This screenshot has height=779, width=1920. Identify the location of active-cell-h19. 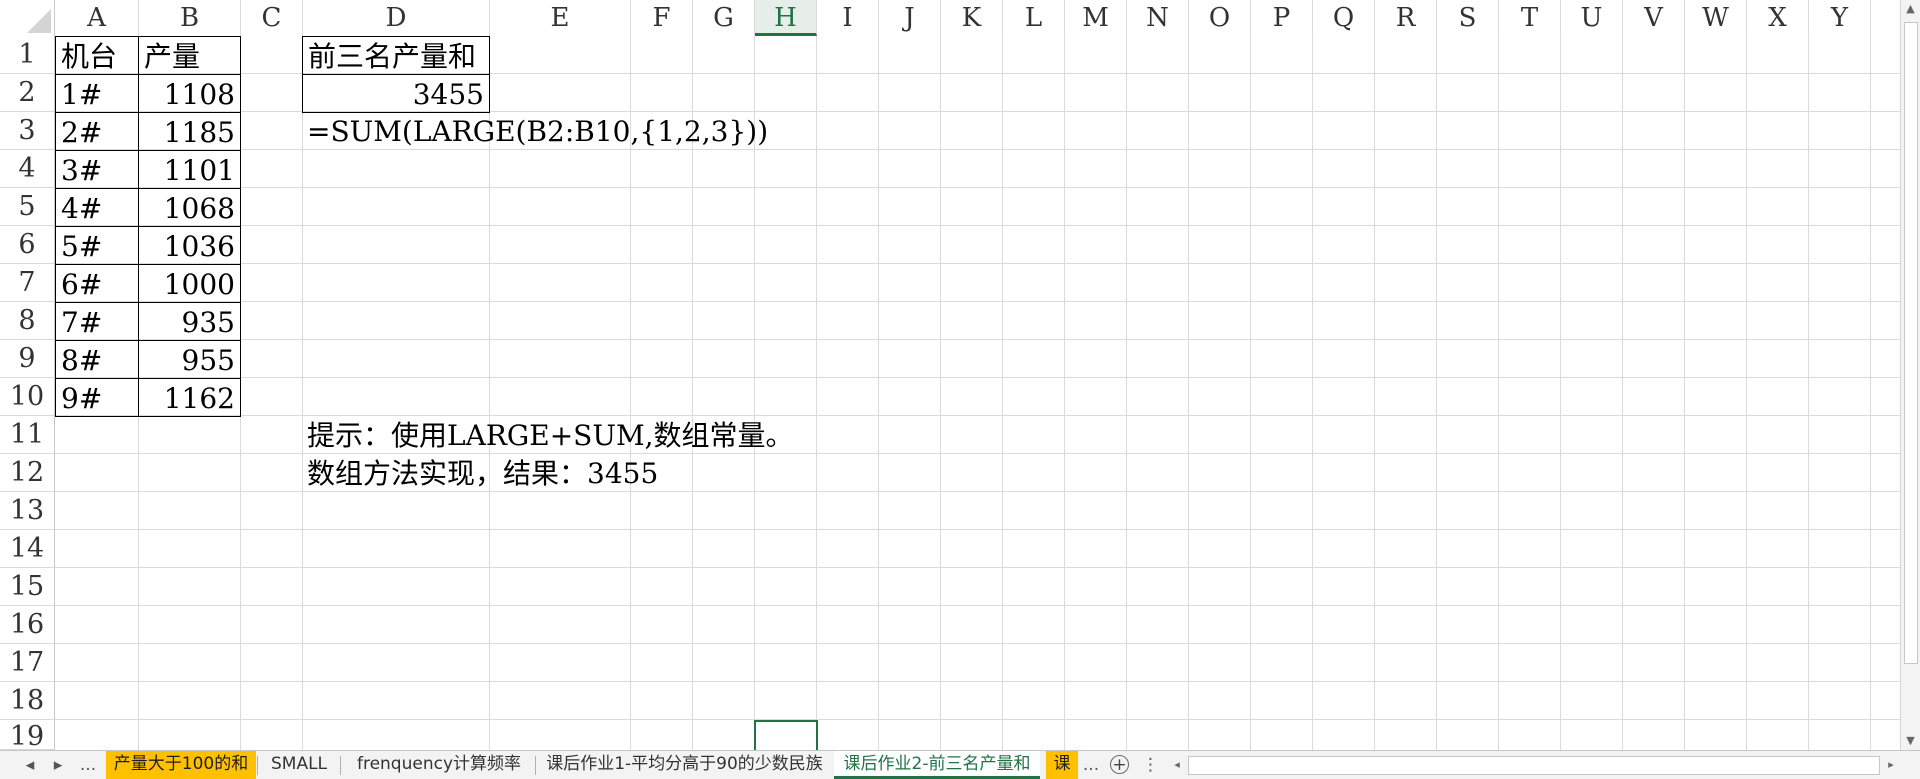
(786, 735).